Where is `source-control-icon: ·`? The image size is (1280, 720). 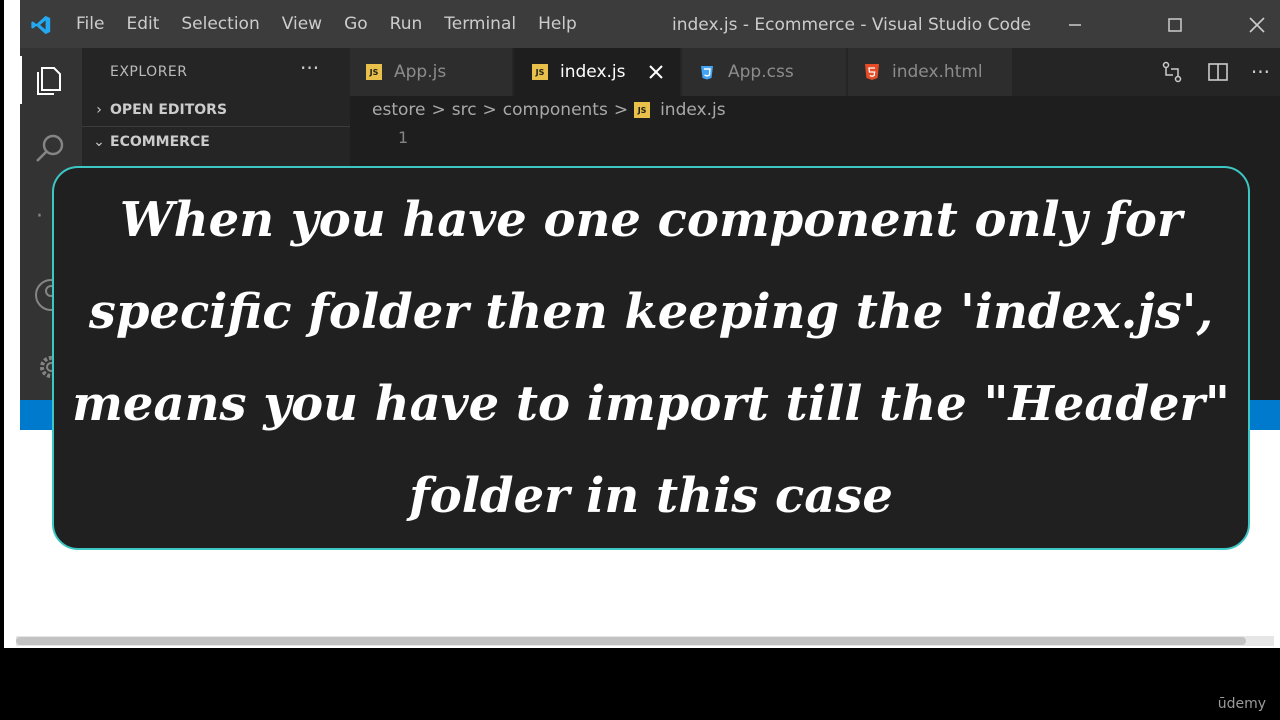 source-control-icon: · is located at coordinates (39, 216).